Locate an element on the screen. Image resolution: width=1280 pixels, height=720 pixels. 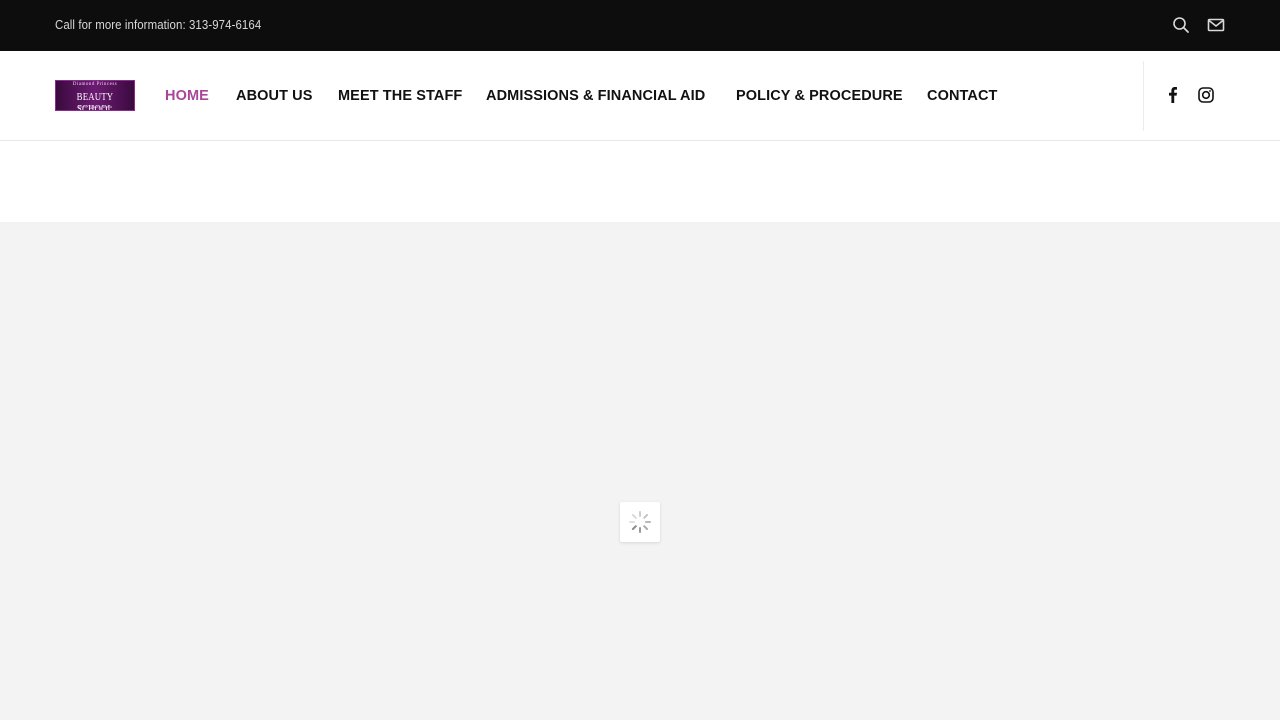
spinner-icon is located at coordinates (640, 522).